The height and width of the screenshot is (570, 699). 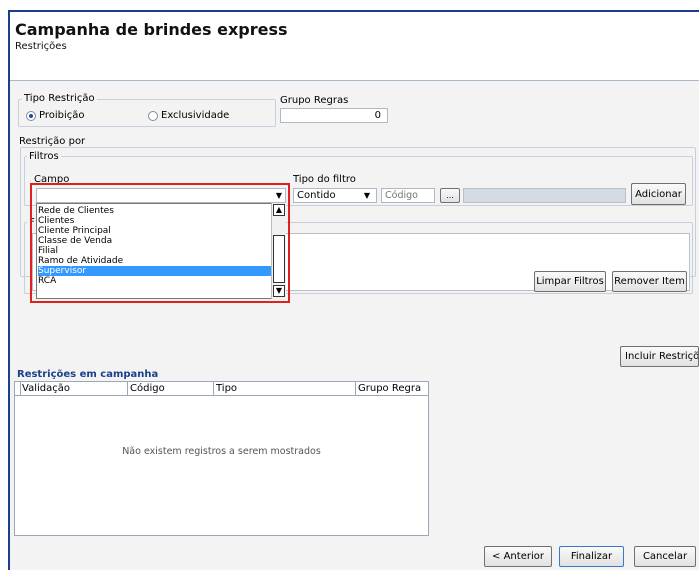 What do you see at coordinates (147, 388) in the screenshot?
I see `column-codigo: Código` at bounding box center [147, 388].